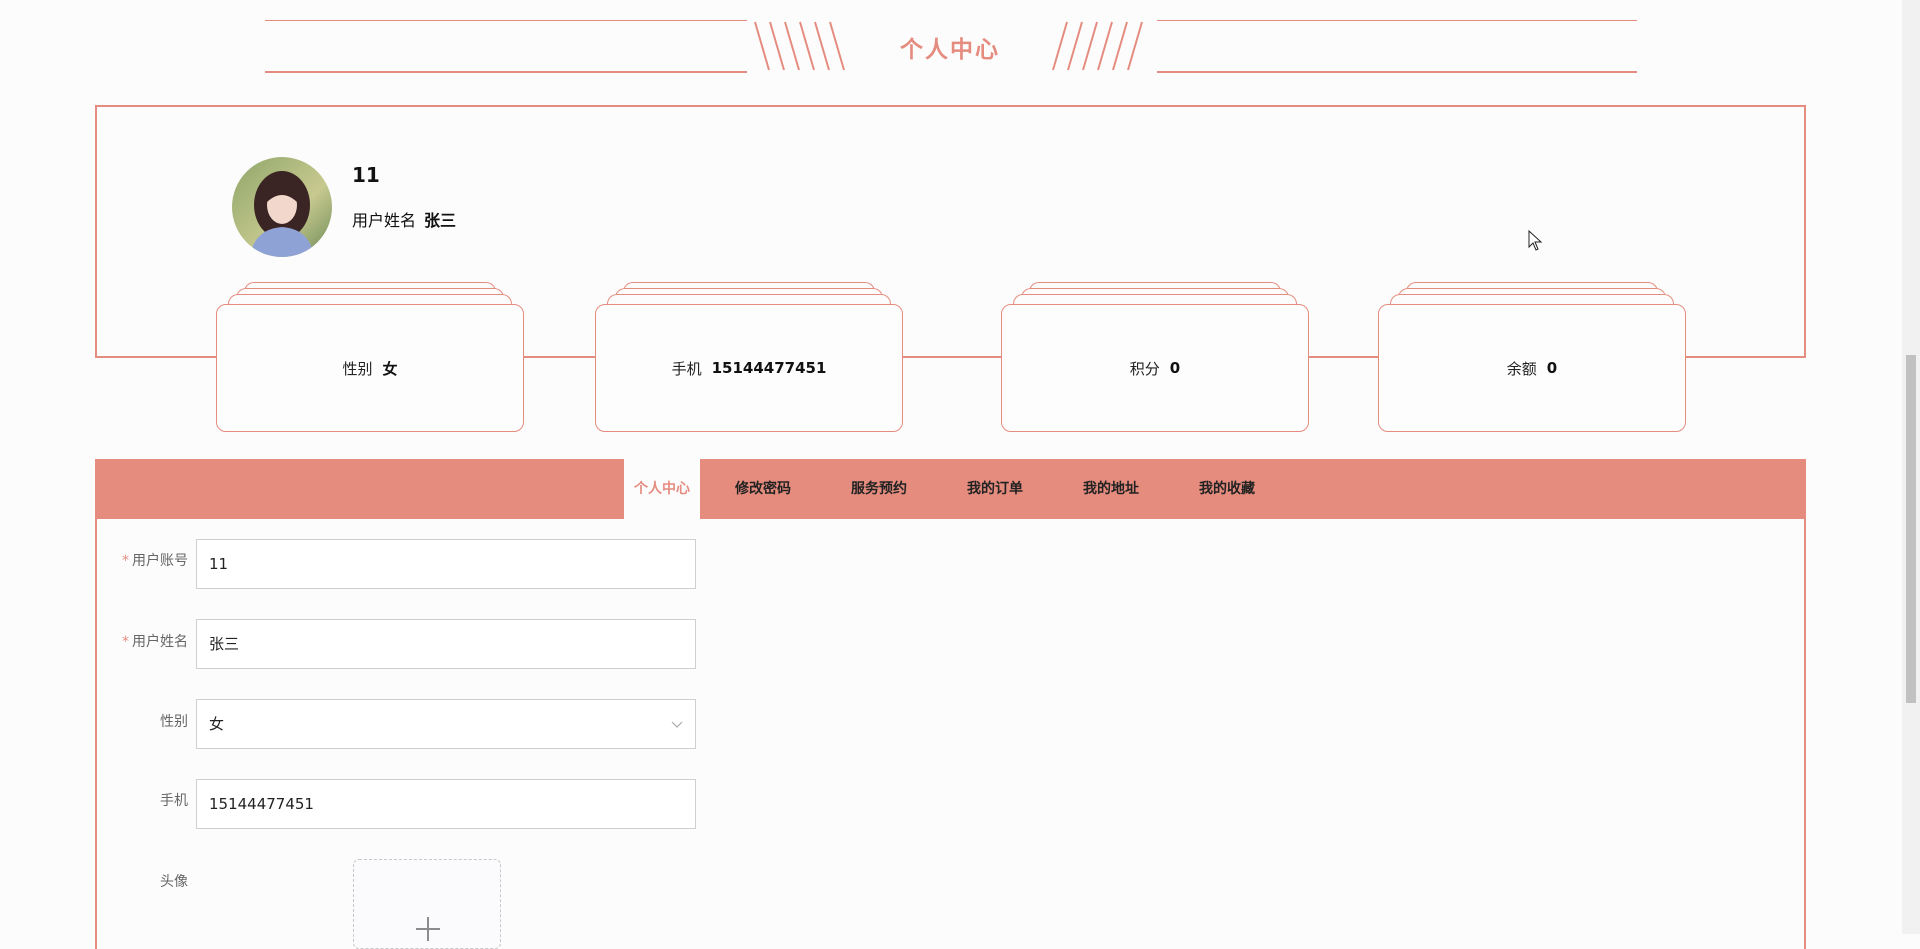 Image resolution: width=1920 pixels, height=949 pixels. I want to click on stat-card-points: 积分 0, so click(1155, 357).